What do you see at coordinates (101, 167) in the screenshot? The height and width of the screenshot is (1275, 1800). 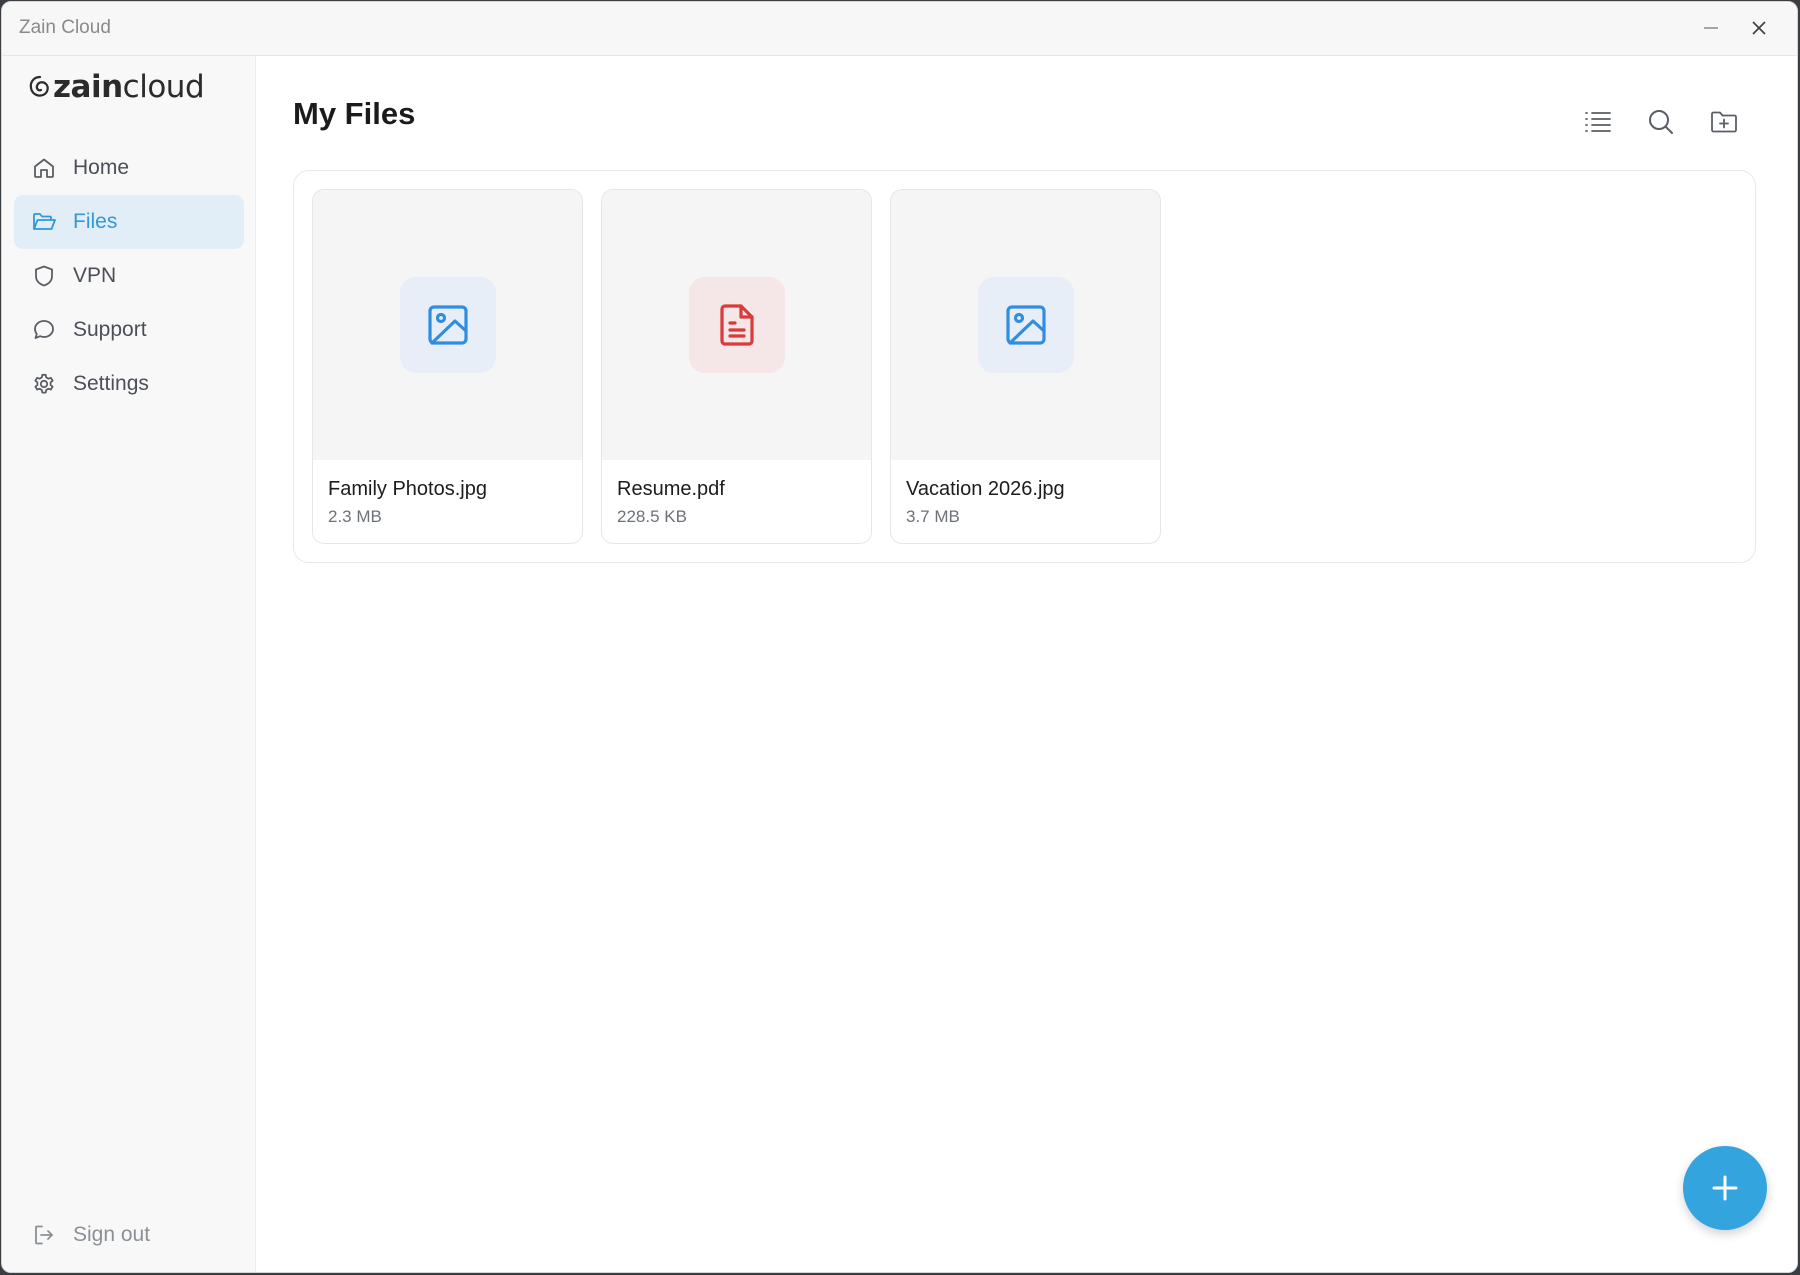 I see `sidebar-item-label: Home` at bounding box center [101, 167].